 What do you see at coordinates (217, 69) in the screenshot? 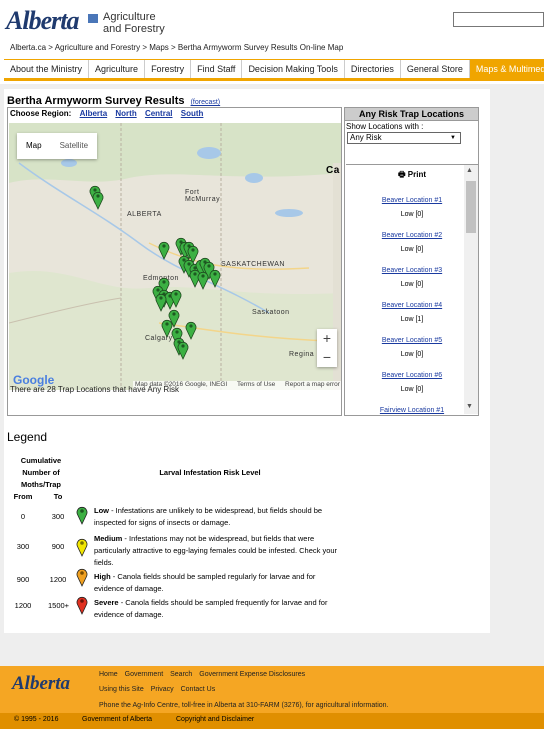
I see `nav-find-staff: Find Staff` at bounding box center [217, 69].